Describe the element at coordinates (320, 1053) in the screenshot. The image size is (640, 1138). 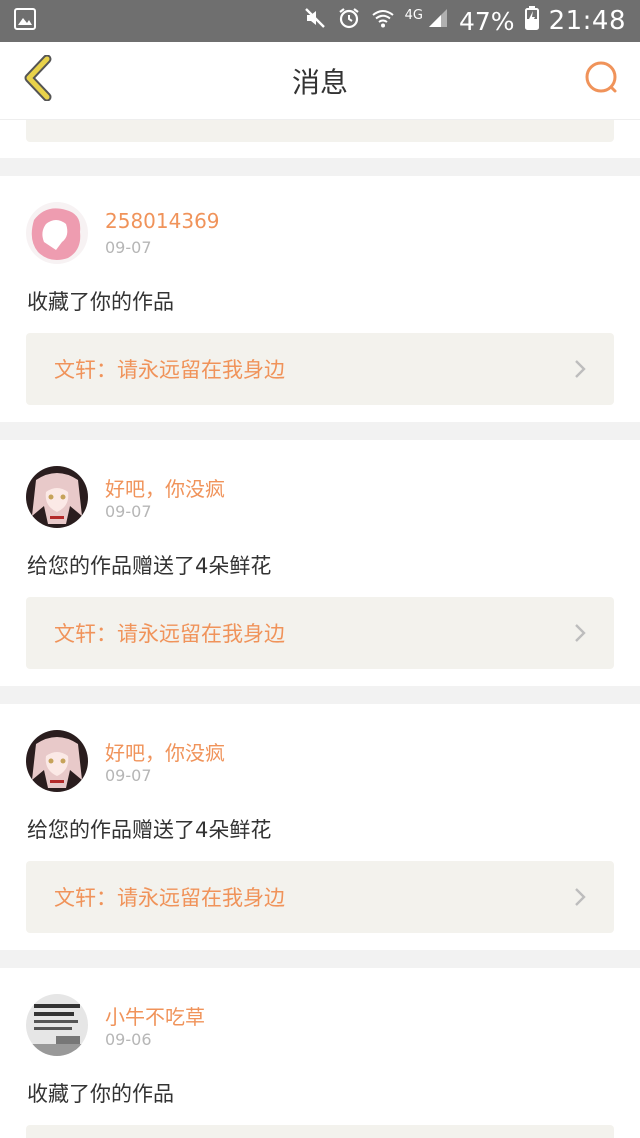
I see `message-card: 小牛不吃草 09-06 收藏了你的作品` at that location.